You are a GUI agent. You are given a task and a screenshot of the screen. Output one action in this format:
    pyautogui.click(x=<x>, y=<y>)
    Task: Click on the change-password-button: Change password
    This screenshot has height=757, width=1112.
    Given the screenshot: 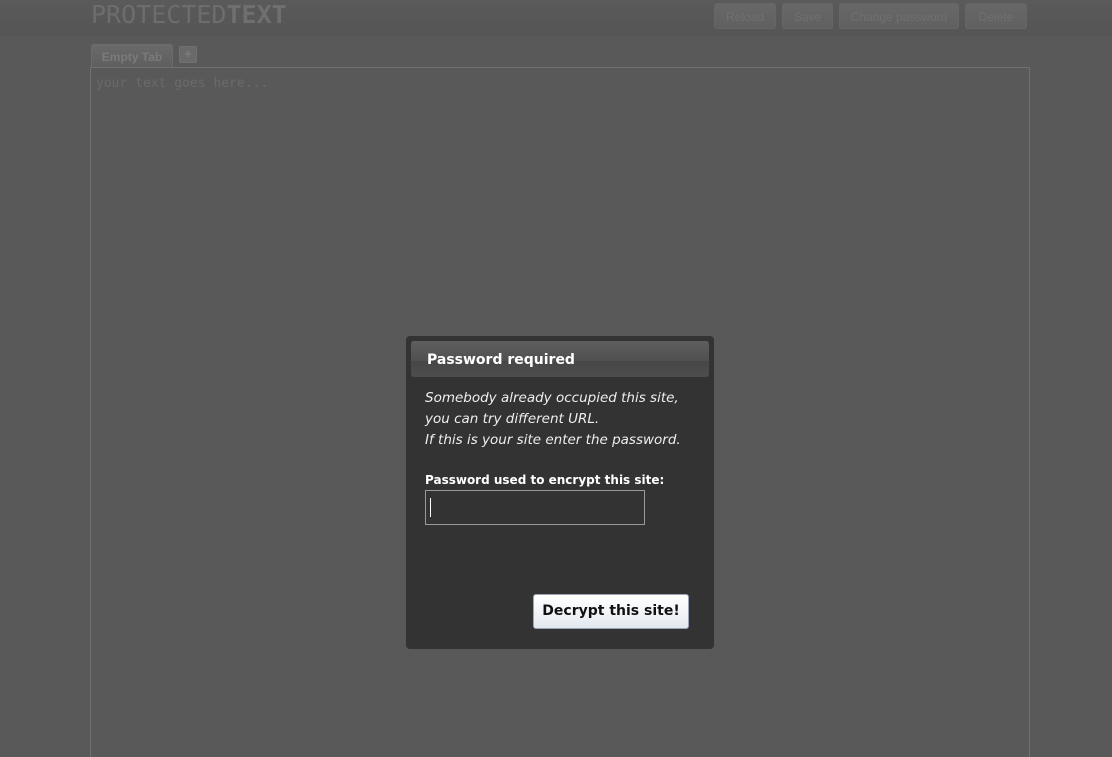 What is the action you would take?
    pyautogui.click(x=899, y=16)
    